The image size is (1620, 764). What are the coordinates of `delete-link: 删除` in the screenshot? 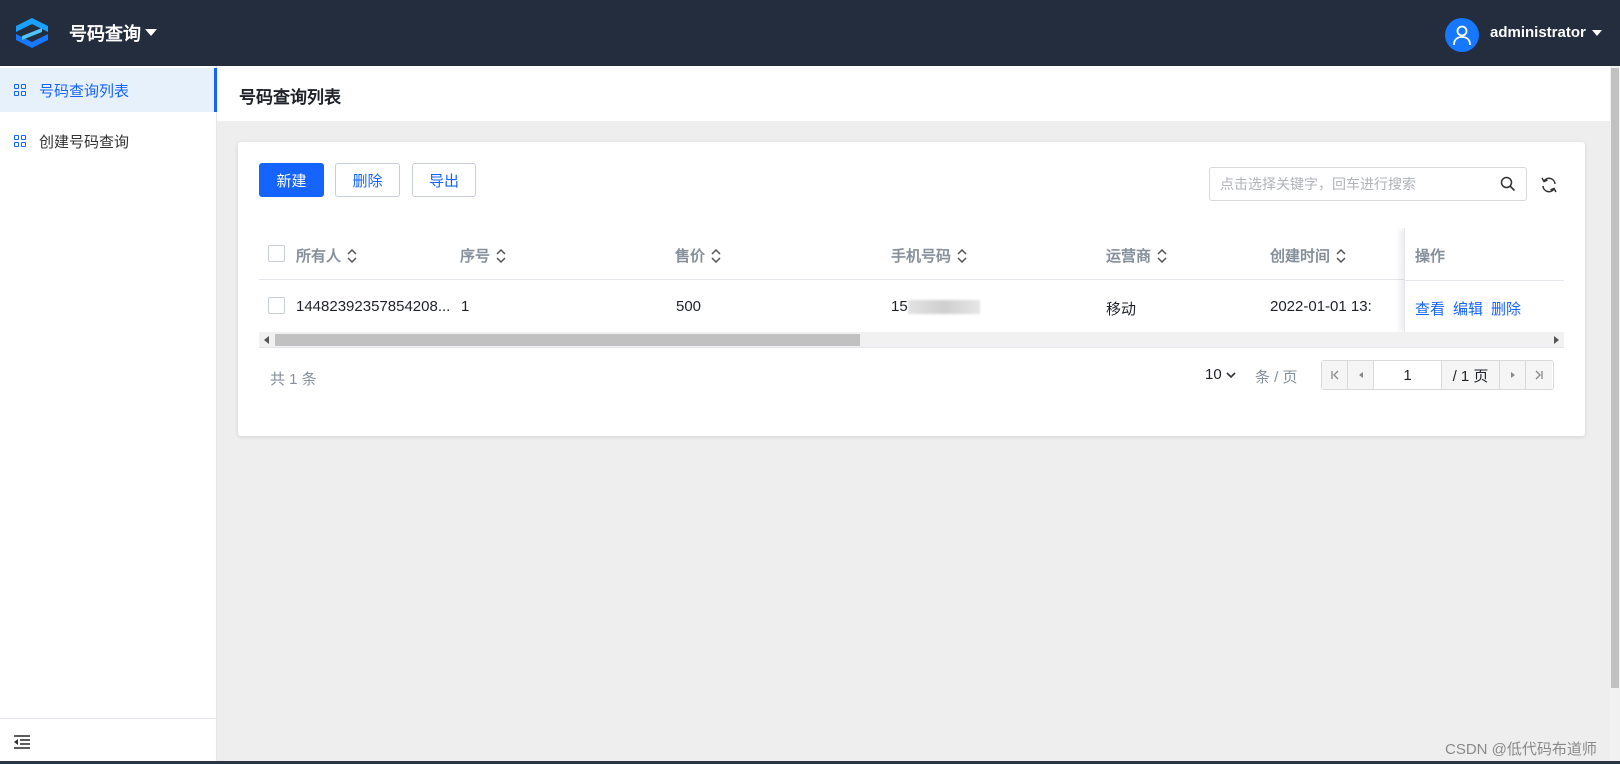 It's located at (1506, 308).